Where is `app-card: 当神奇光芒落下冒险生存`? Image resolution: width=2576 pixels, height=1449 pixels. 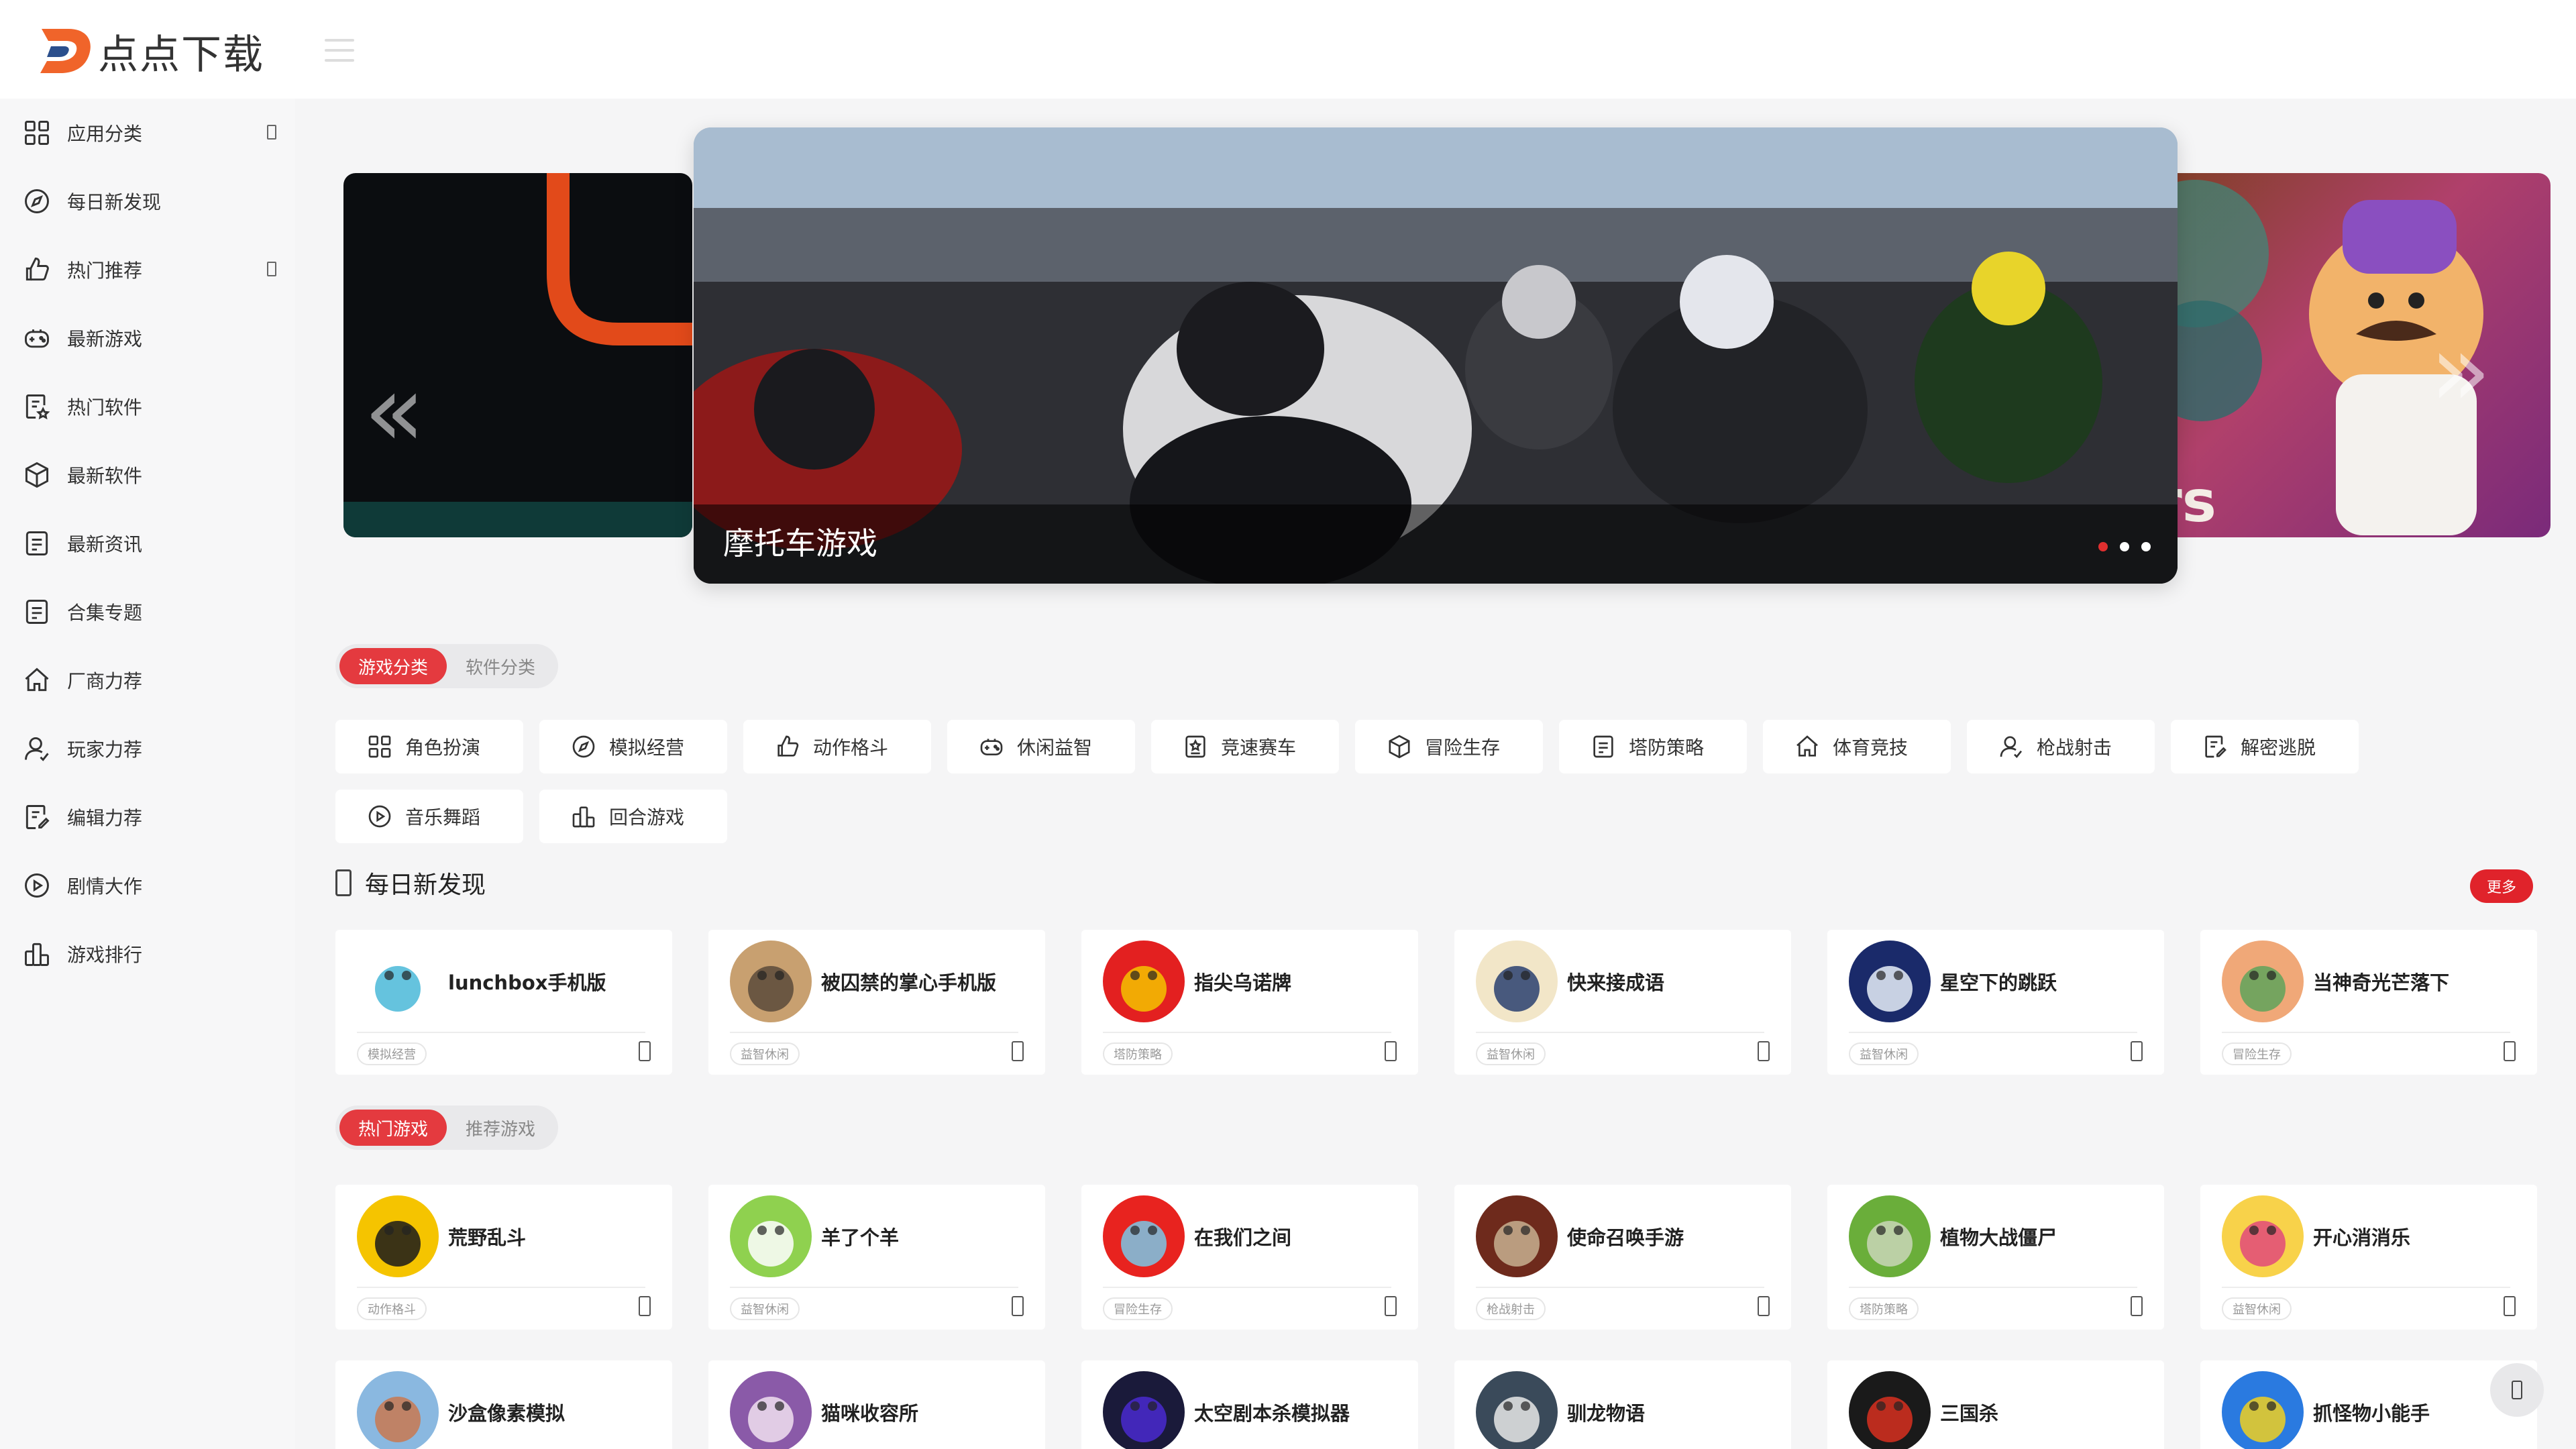 app-card: 当神奇光芒落下冒险生存 is located at coordinates (2368, 1002).